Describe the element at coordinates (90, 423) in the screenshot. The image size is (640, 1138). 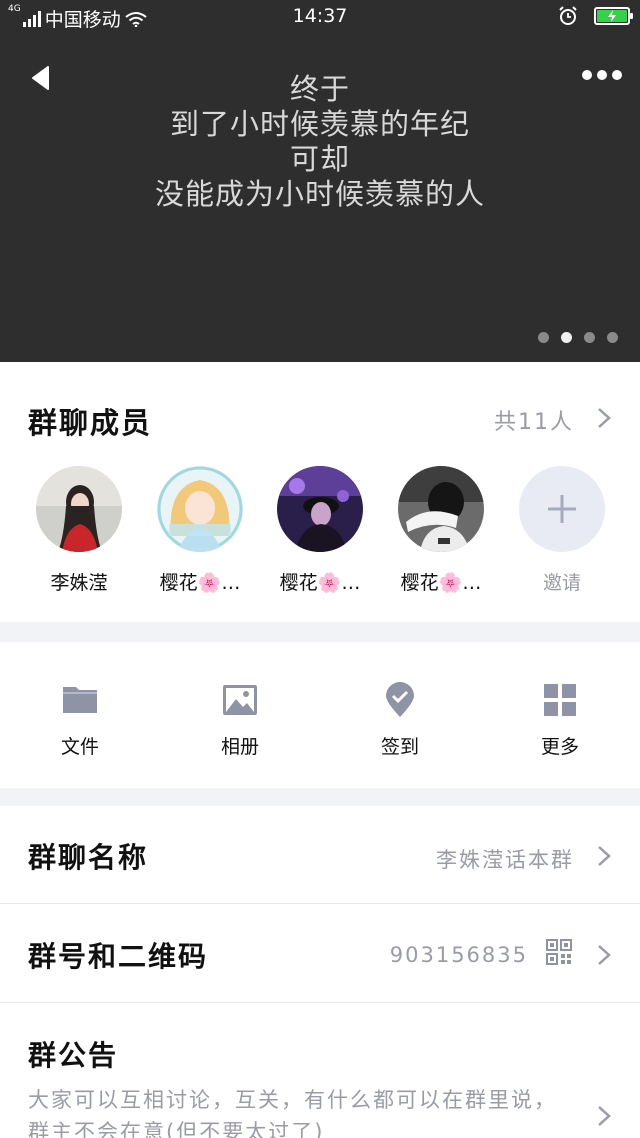
I see `members-title: 群聊成员` at that location.